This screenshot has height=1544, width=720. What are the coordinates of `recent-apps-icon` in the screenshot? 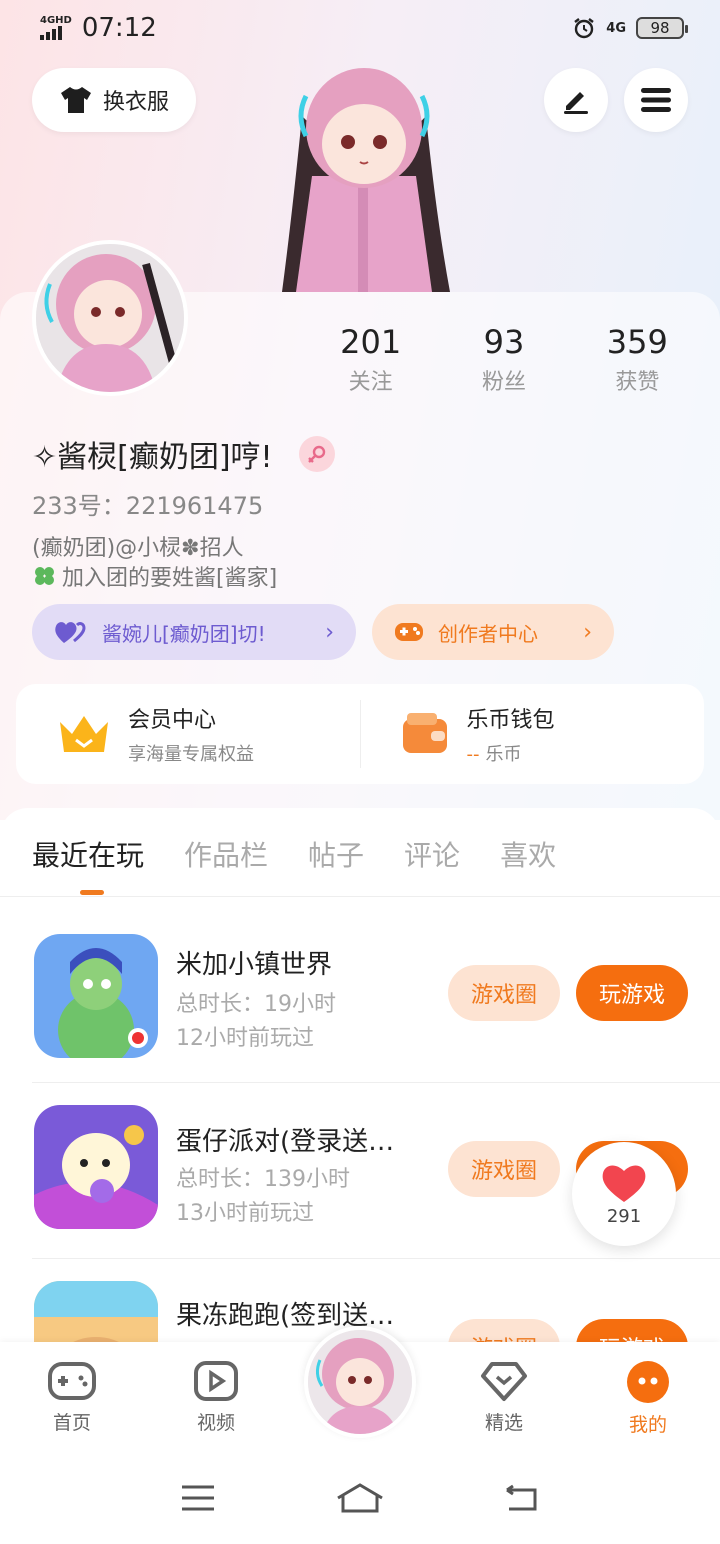 It's located at (198, 1498).